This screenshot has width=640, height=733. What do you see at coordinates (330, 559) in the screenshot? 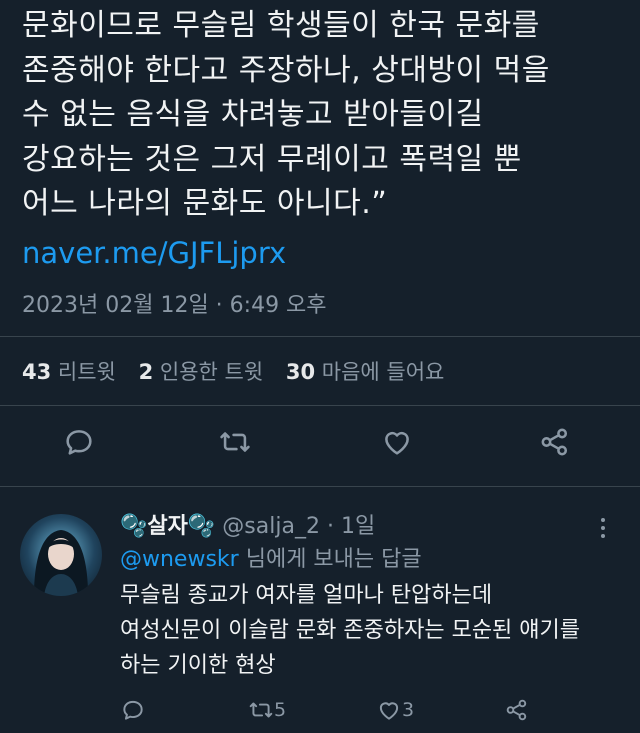
I see `replying-to-suffix: 님에게 보내는 답글` at bounding box center [330, 559].